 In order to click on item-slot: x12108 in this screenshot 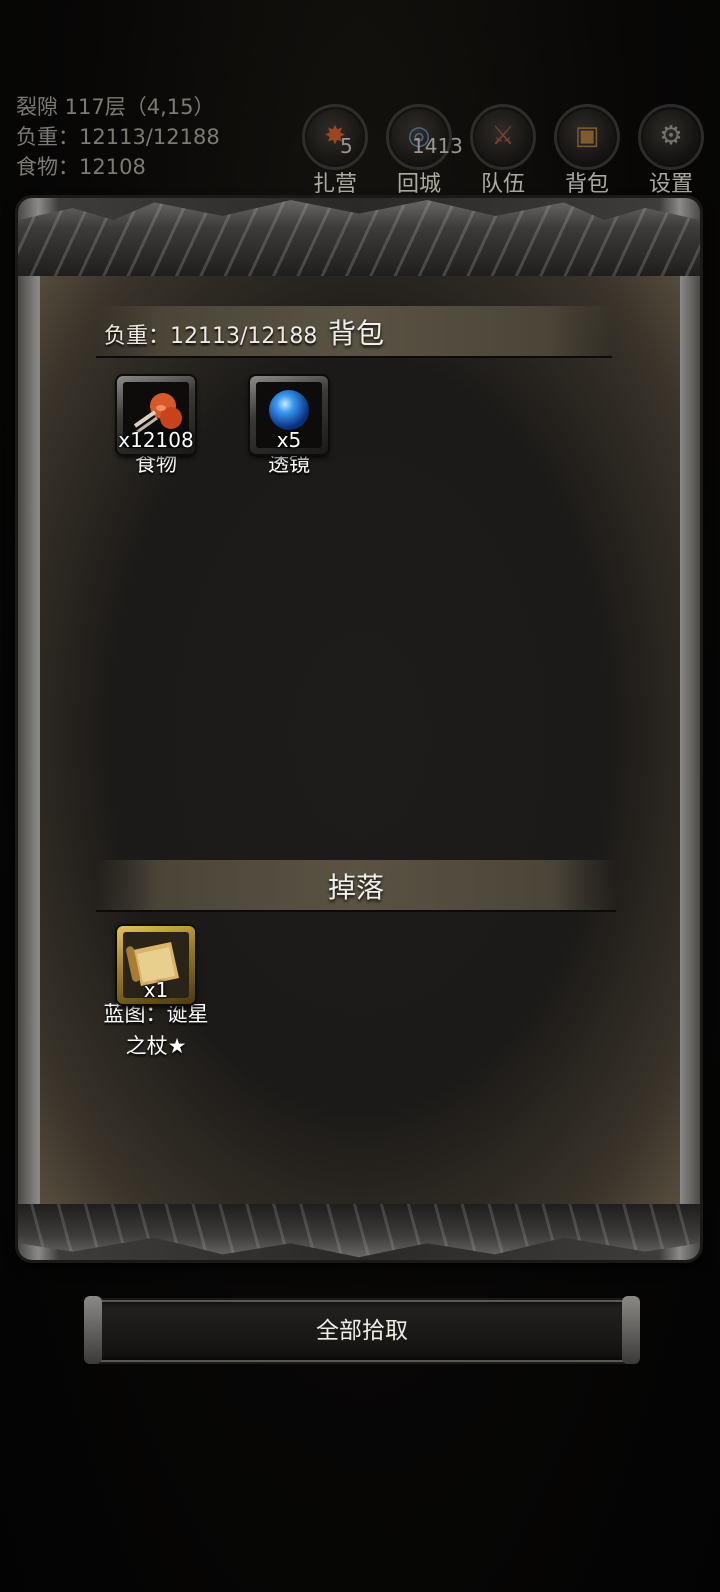, I will do `click(156, 415)`.